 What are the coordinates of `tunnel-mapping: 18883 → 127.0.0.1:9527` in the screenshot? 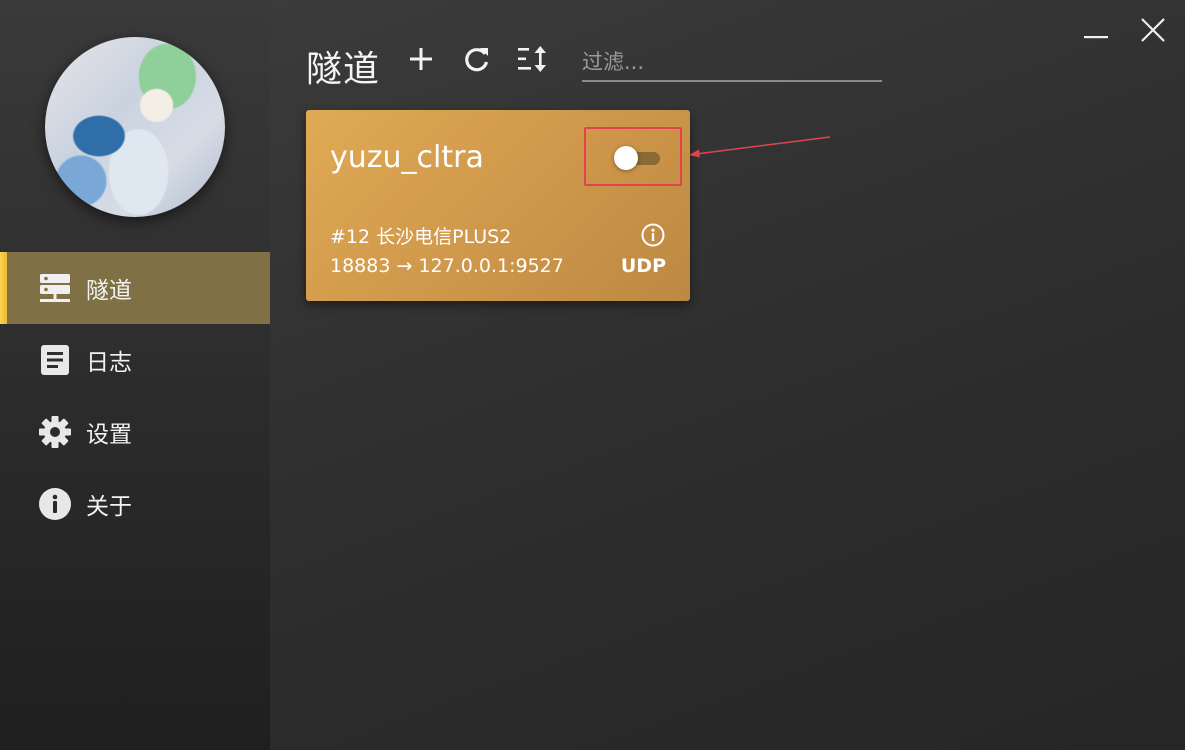 It's located at (447, 266).